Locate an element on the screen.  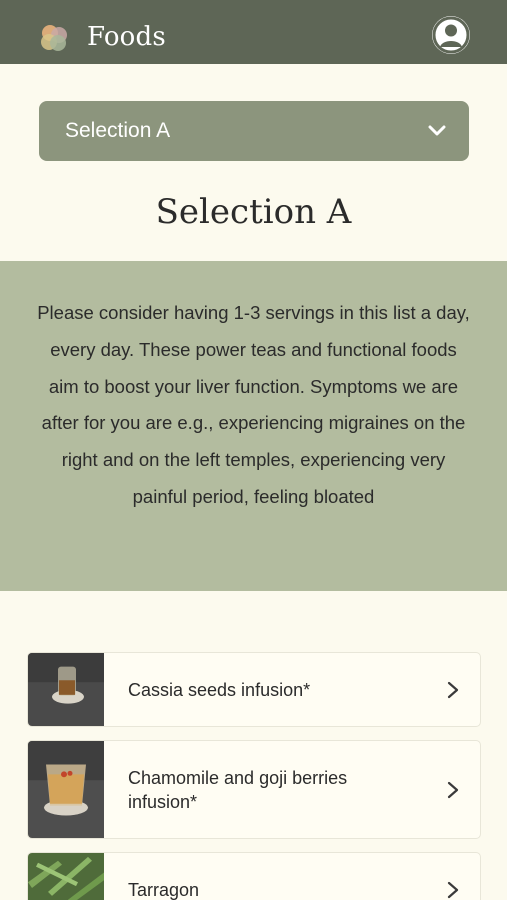
food-item-cassia-seeds: Cassia seeds infusion* is located at coordinates (254, 689).